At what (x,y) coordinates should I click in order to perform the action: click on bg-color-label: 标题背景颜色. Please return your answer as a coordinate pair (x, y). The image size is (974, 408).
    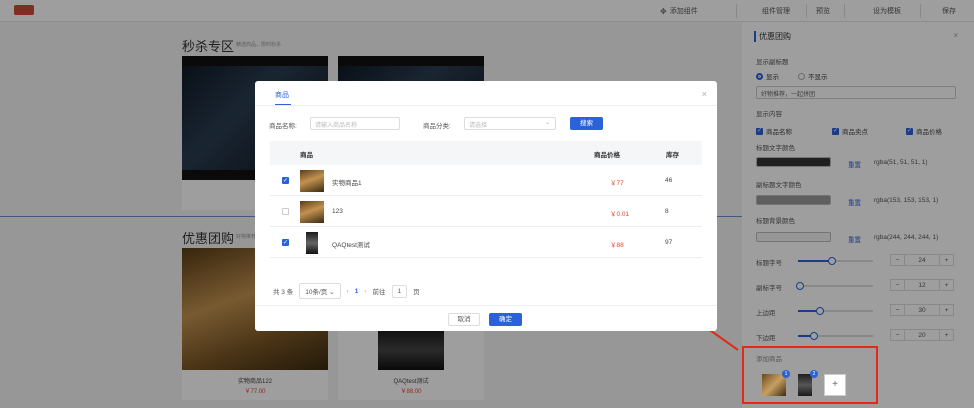
    Looking at the image, I should click on (775, 221).